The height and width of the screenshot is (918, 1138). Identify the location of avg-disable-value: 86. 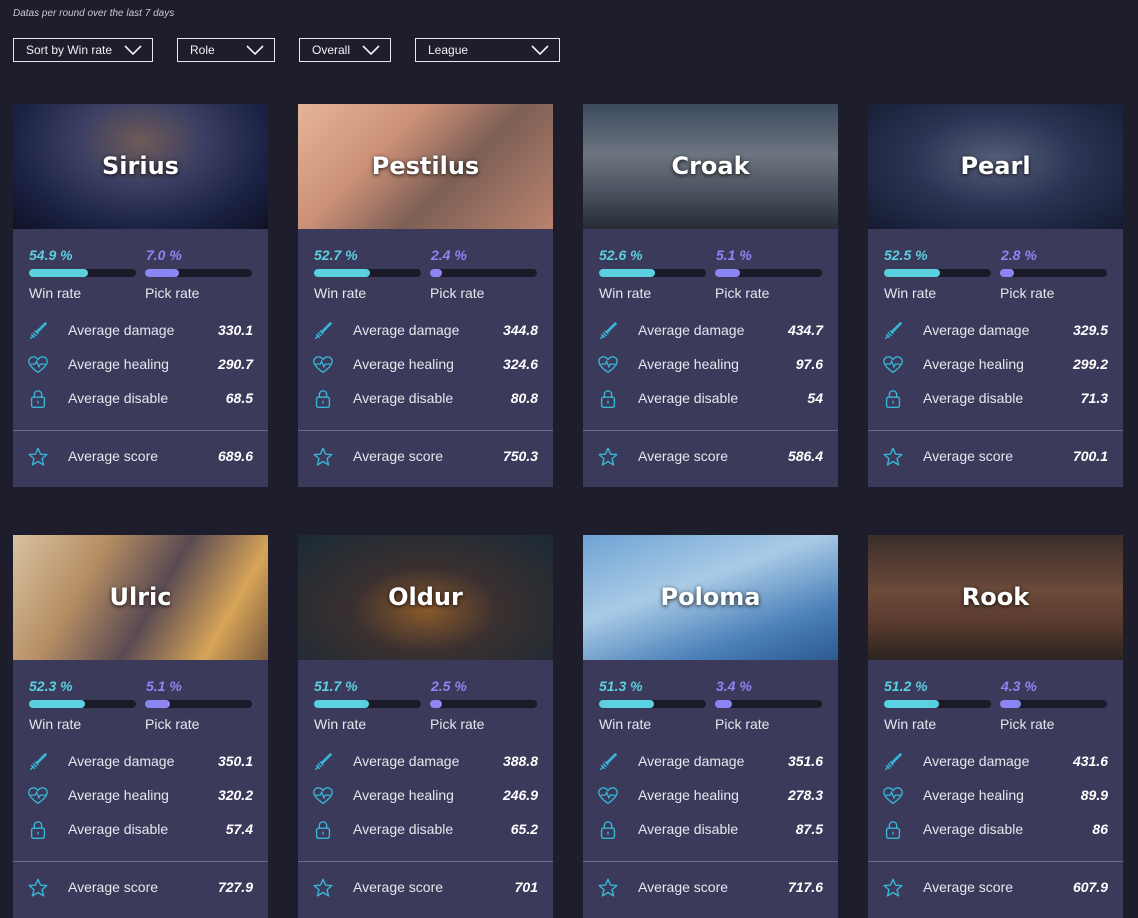
(1100, 829).